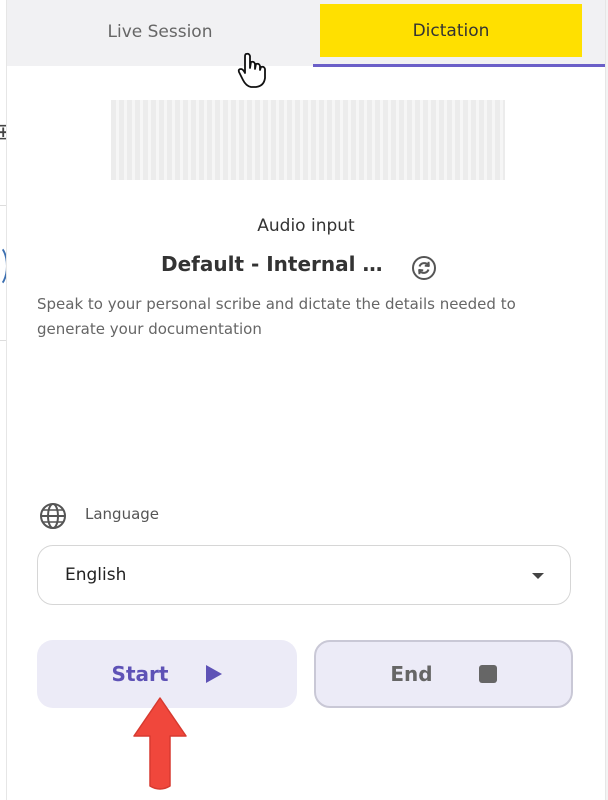  I want to click on refresh-icon, so click(424, 268).